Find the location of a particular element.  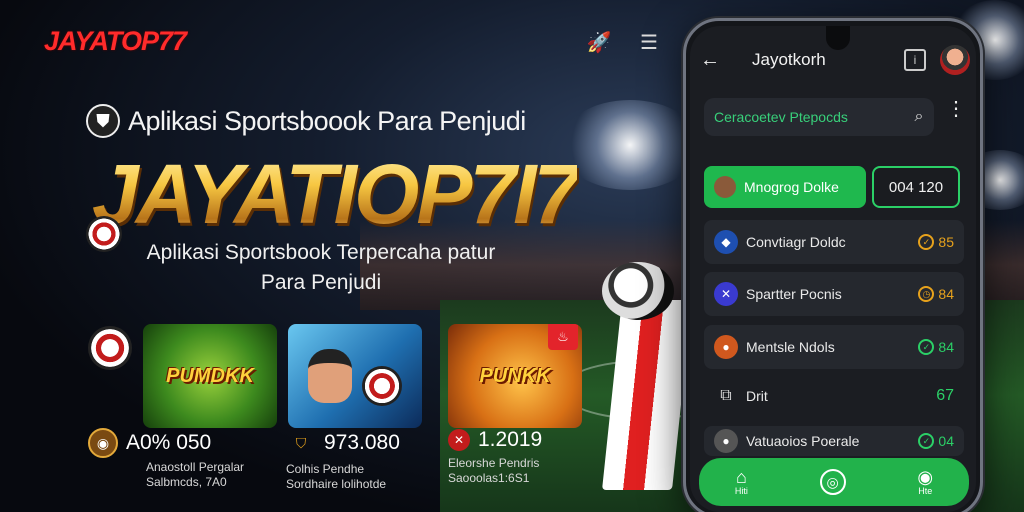

user-circle-icon: ◉ is located at coordinates (925, 477).